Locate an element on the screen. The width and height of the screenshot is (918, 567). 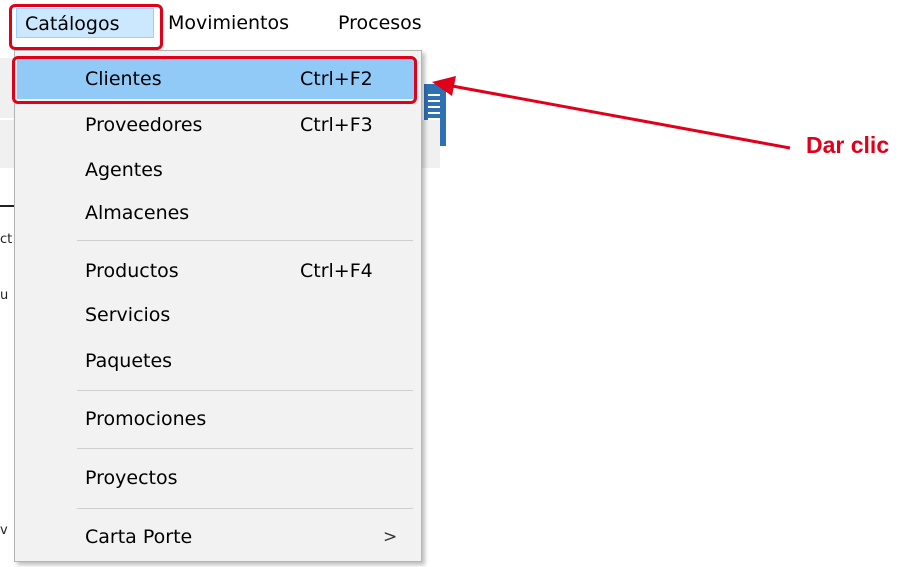
annotation-label: Dar clic is located at coordinates (848, 145).